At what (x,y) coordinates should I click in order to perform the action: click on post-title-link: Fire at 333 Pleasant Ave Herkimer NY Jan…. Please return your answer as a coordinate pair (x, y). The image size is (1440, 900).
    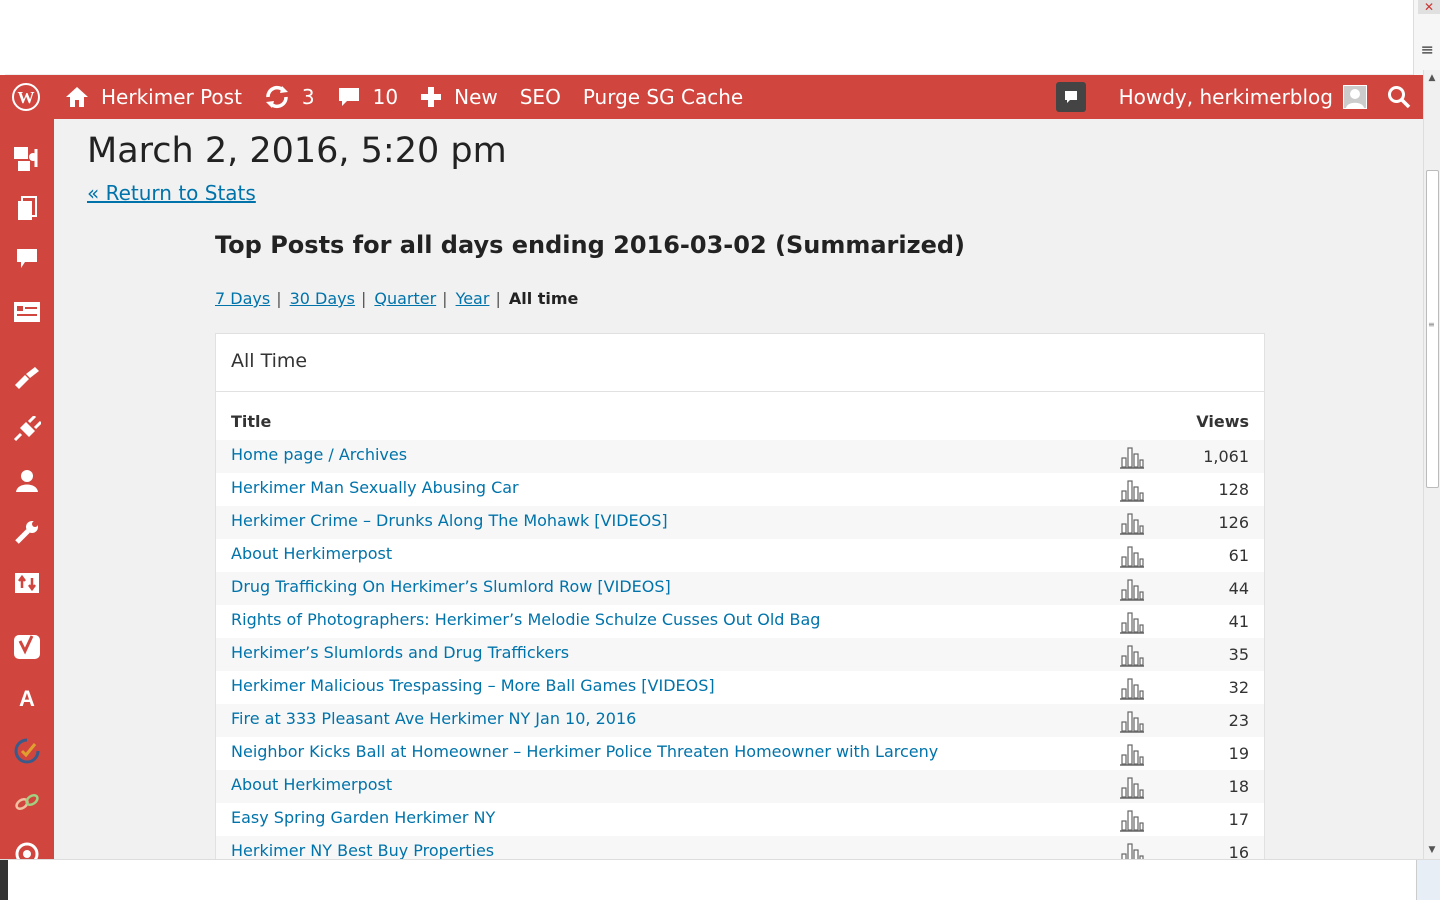
    Looking at the image, I should click on (433, 718).